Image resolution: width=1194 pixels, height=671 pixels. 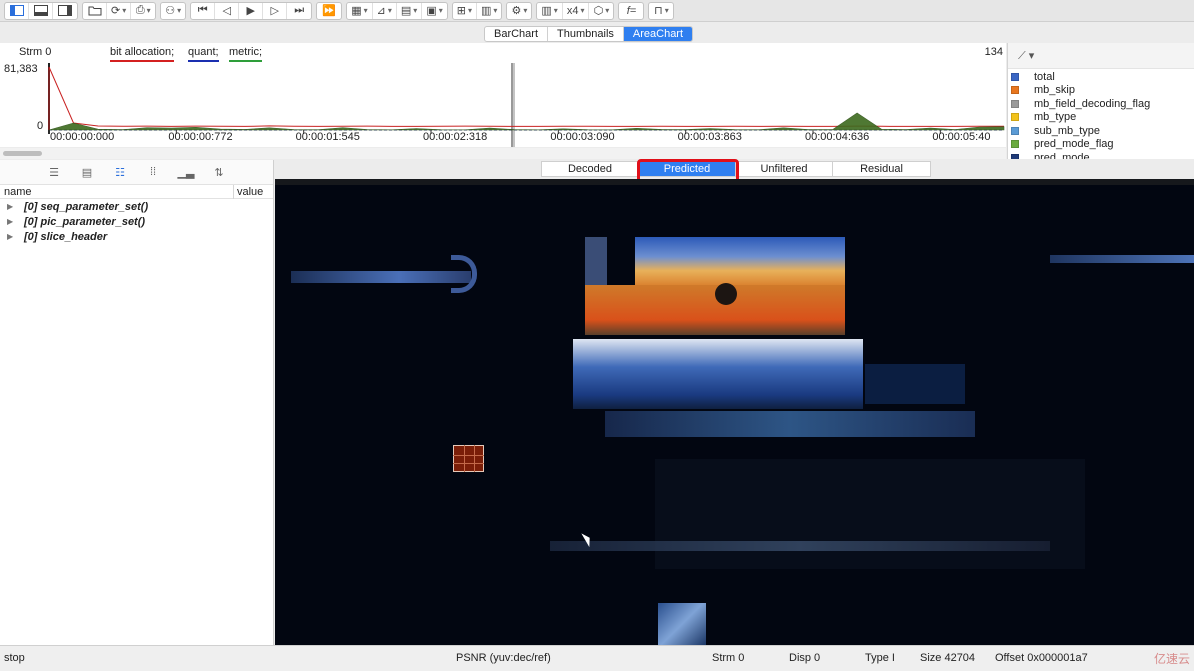 I want to click on video-tab-decoded: Decoded, so click(x=590, y=169).